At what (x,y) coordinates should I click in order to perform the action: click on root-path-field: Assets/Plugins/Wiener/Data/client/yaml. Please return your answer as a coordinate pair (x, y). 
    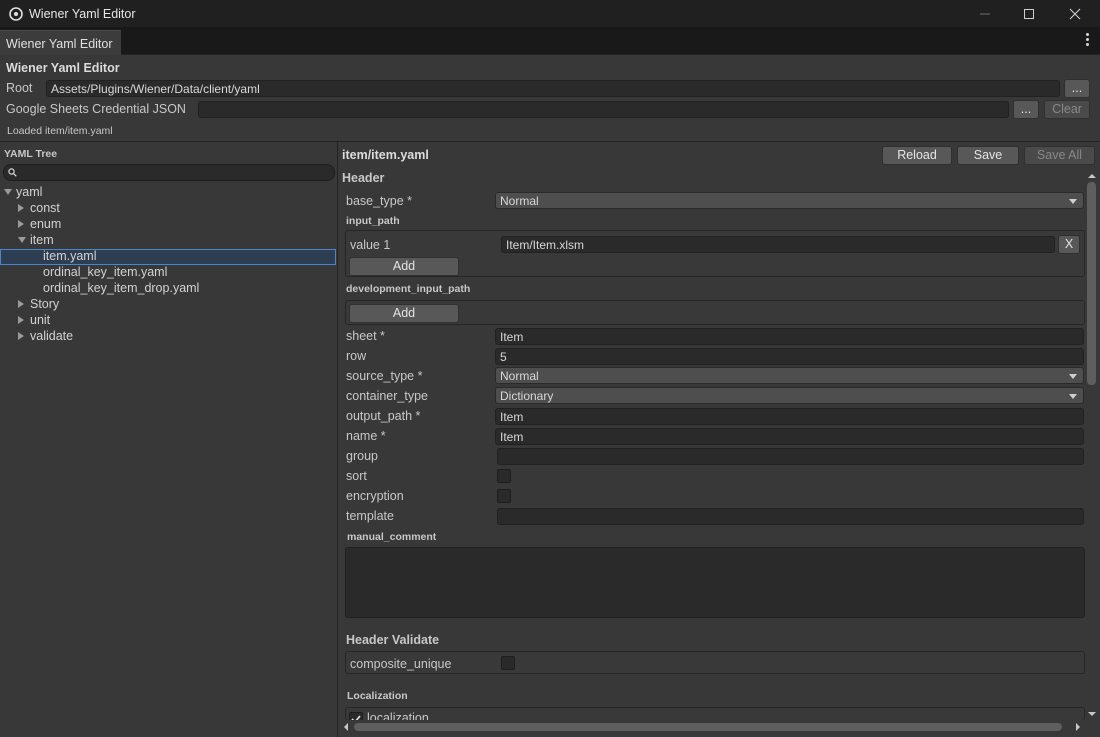
    Looking at the image, I should click on (553, 88).